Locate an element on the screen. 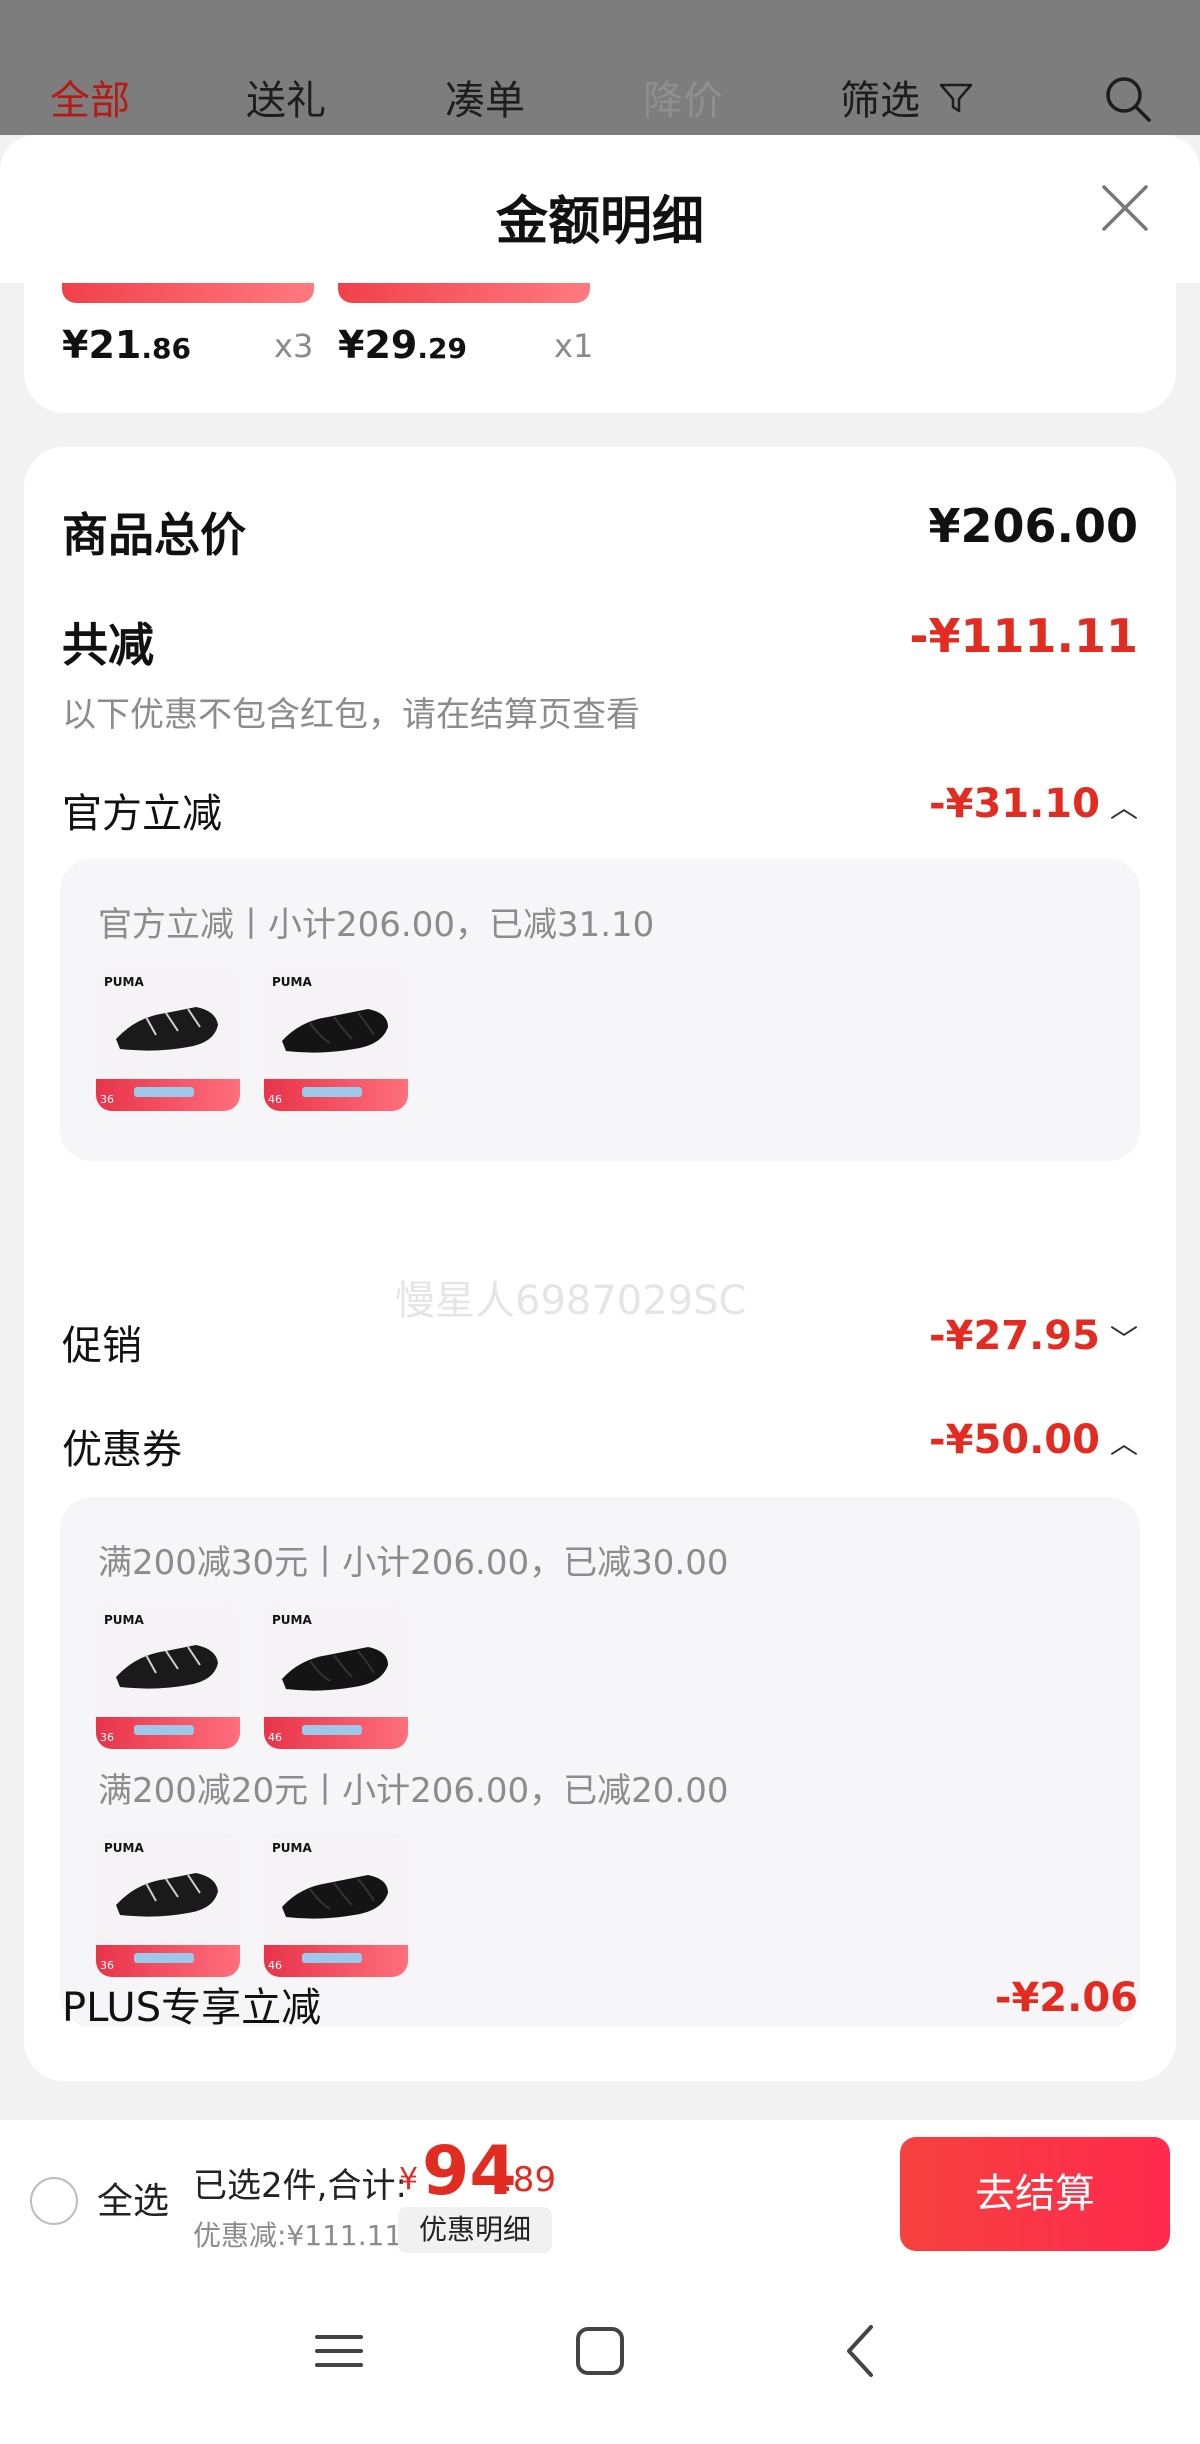 The image size is (1200, 2444). total-reduced-value: -¥111.11 is located at coordinates (1023, 636).